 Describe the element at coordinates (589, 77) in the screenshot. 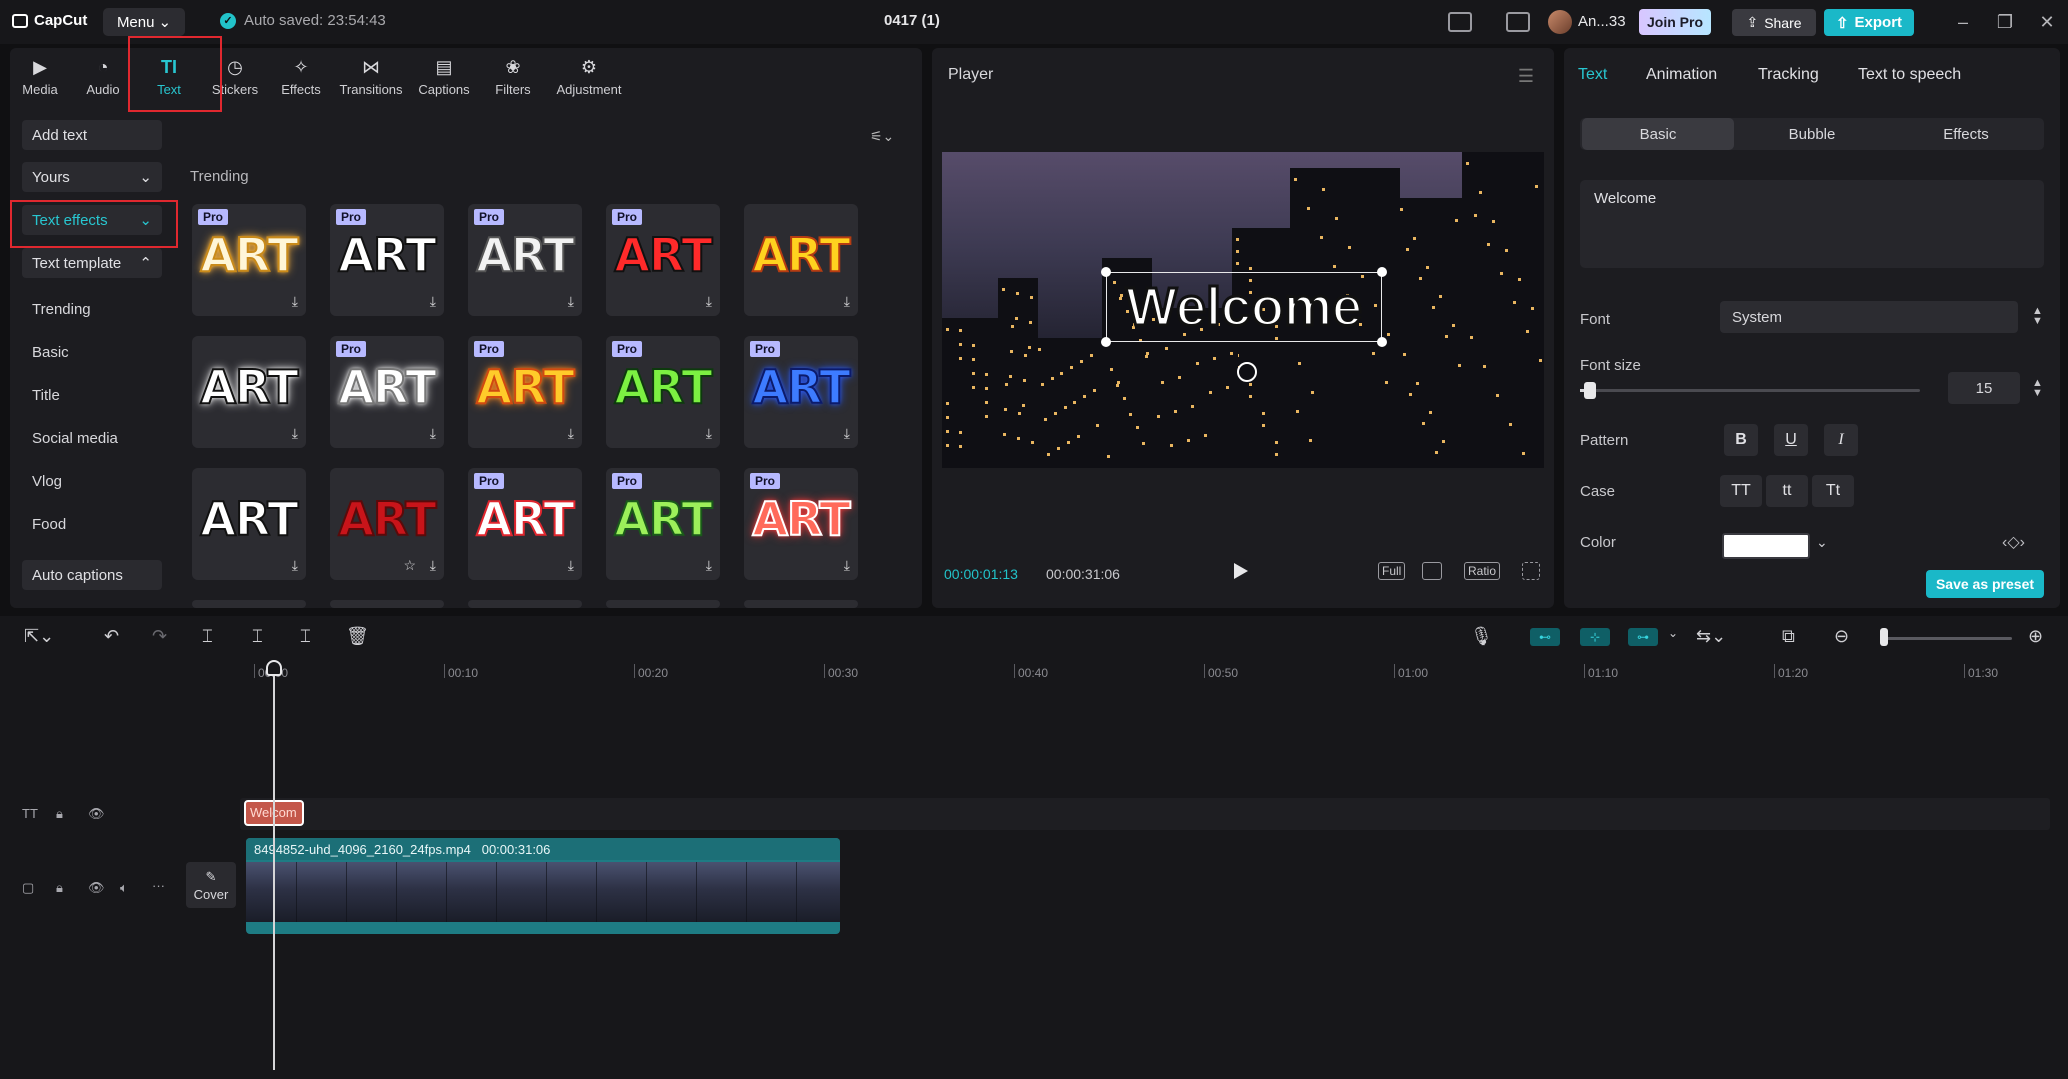

I see `tab-adjustment: ⚙ Adjustment` at that location.